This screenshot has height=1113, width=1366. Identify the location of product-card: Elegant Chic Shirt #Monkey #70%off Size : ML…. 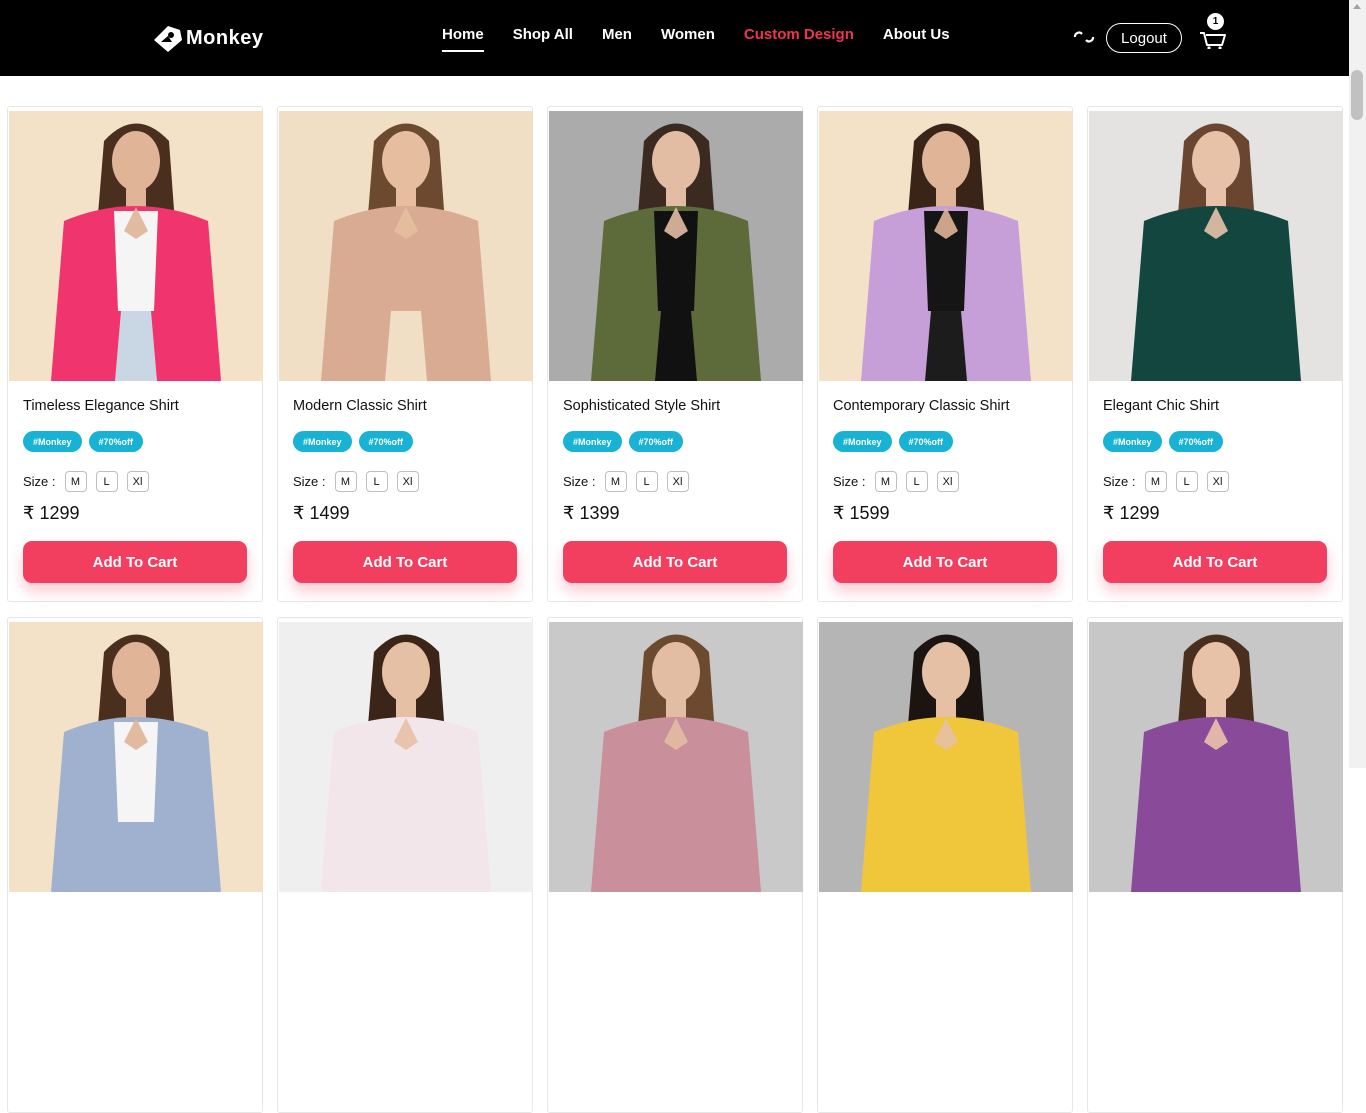
(1215, 354).